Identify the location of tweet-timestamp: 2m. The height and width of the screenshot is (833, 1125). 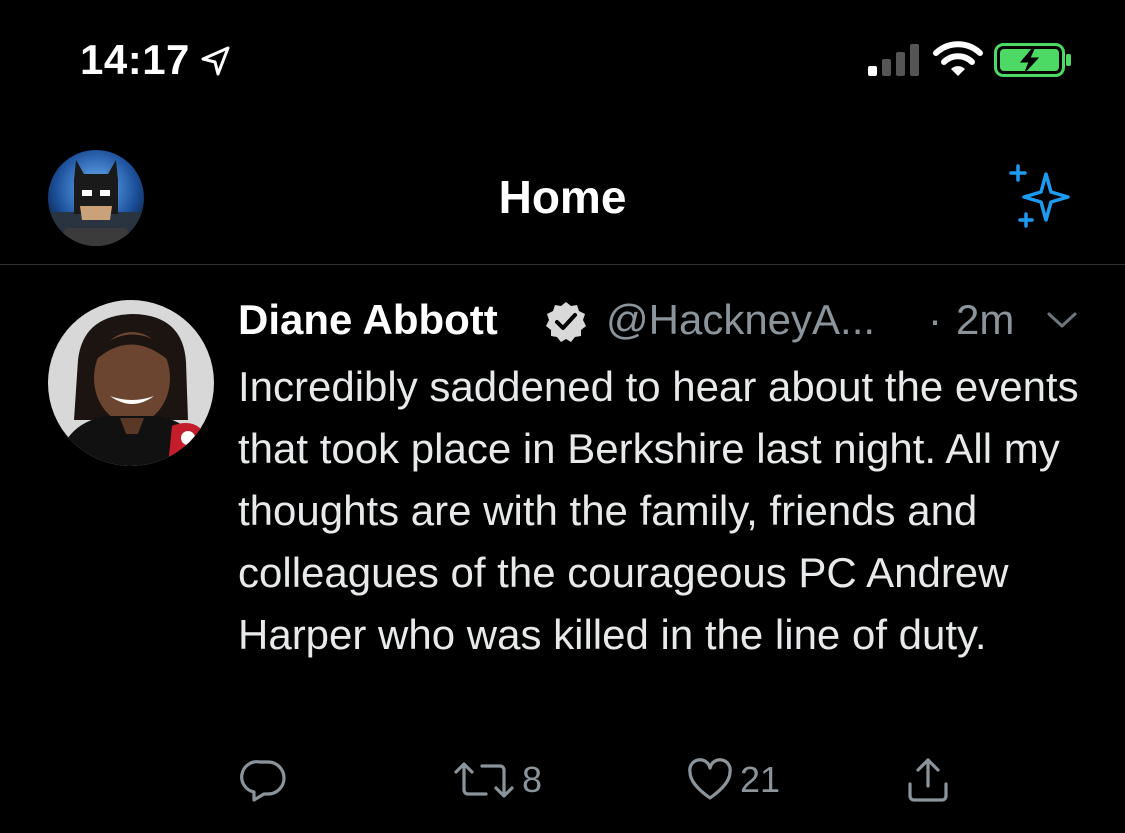
(985, 320).